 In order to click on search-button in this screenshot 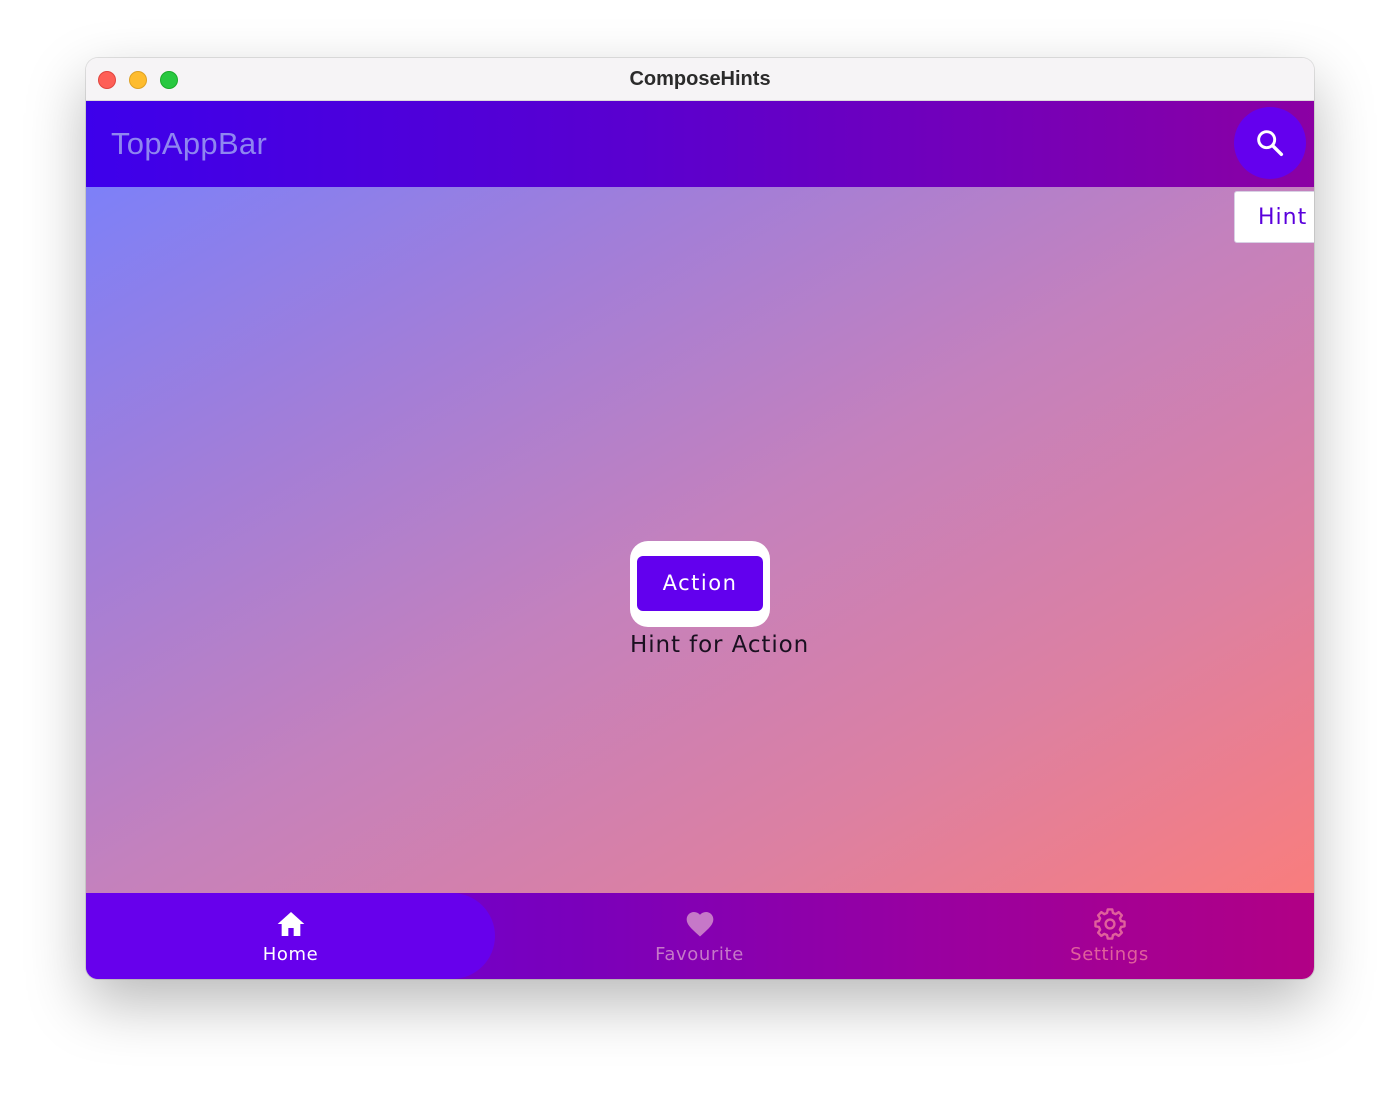, I will do `click(1270, 143)`.